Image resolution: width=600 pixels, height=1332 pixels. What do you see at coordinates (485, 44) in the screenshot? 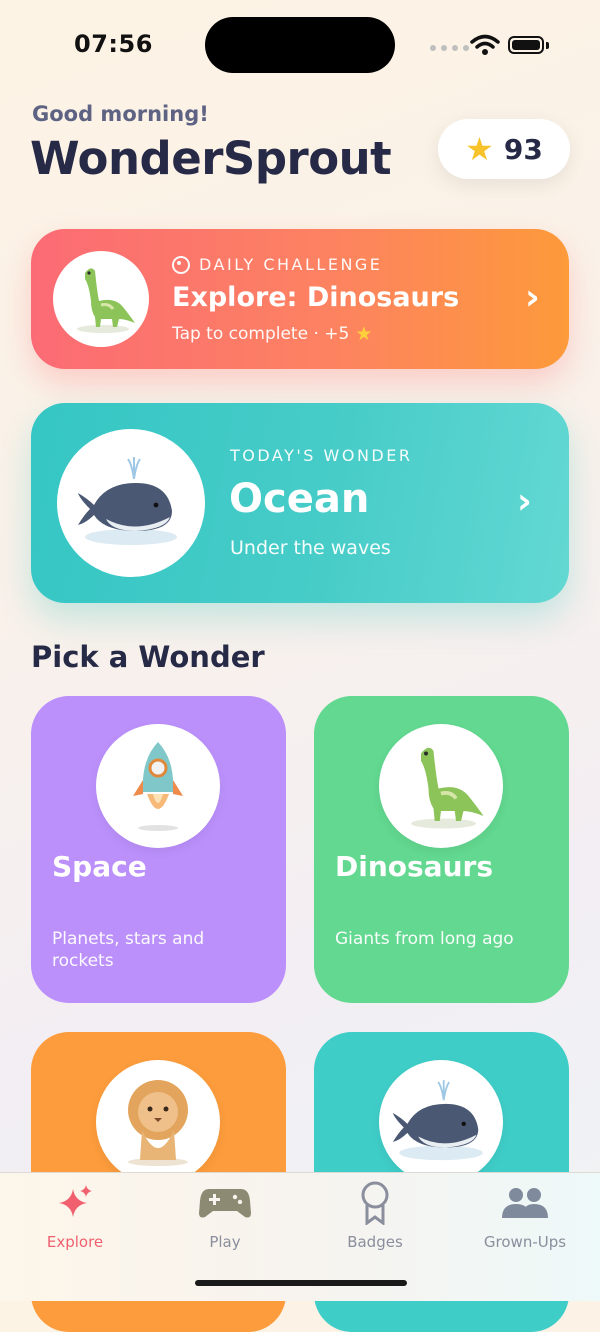
I see `wifi-icon` at bounding box center [485, 44].